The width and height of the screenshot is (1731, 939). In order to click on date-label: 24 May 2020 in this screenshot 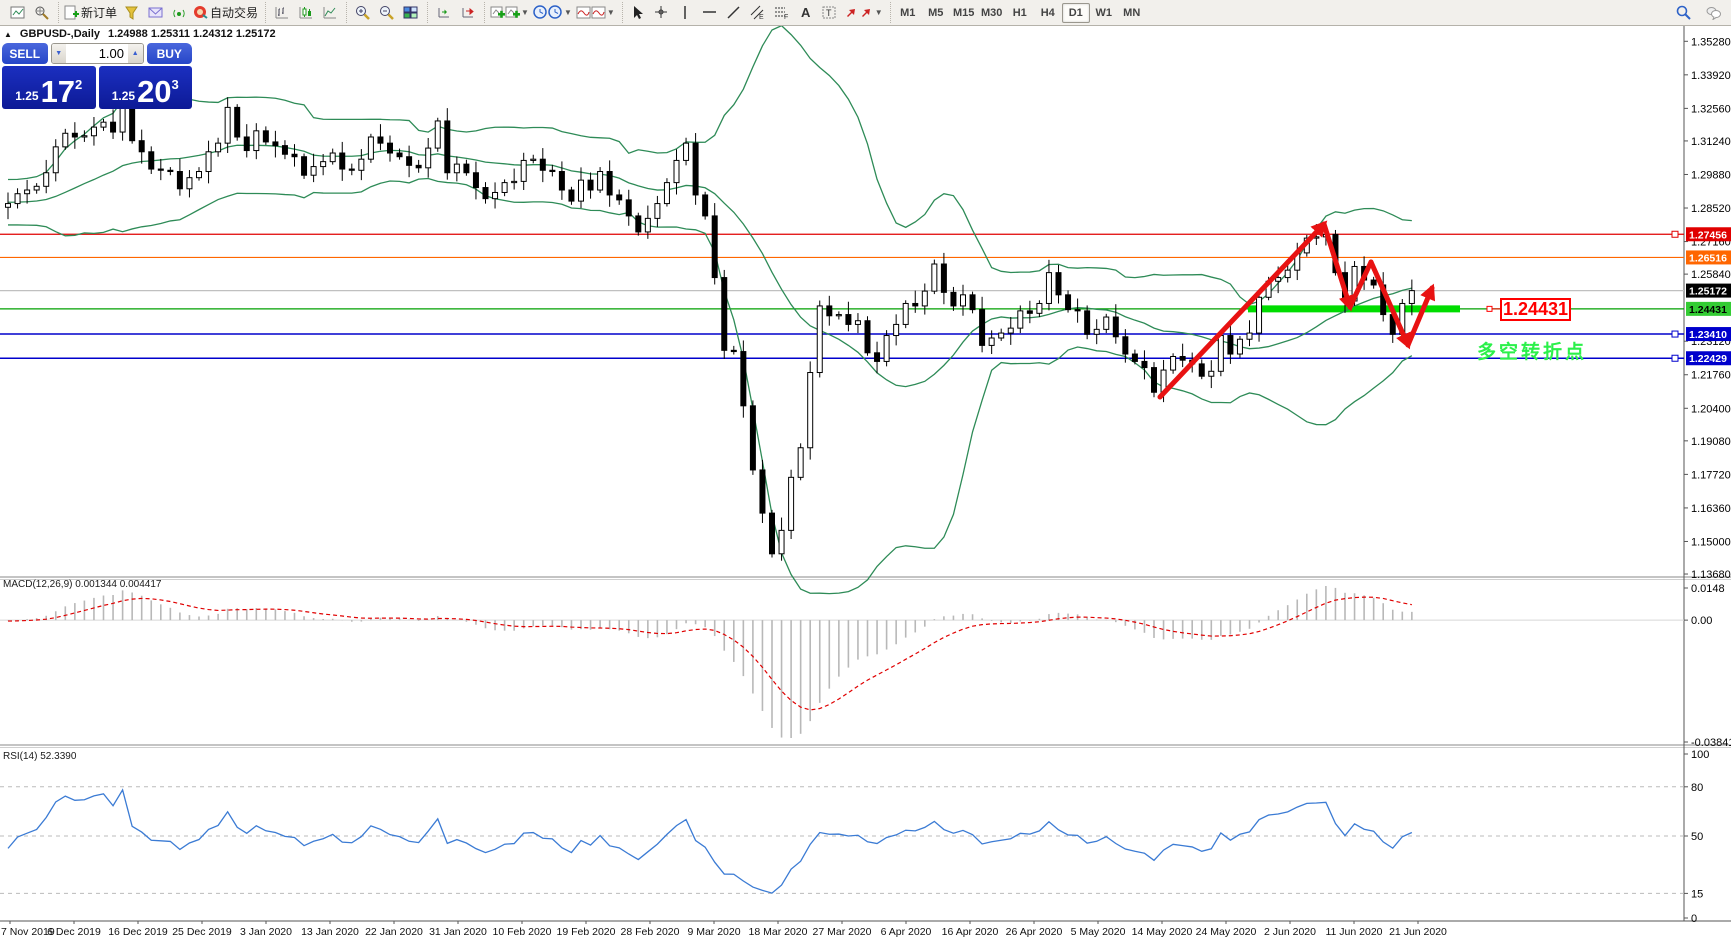, I will do `click(1226, 932)`.